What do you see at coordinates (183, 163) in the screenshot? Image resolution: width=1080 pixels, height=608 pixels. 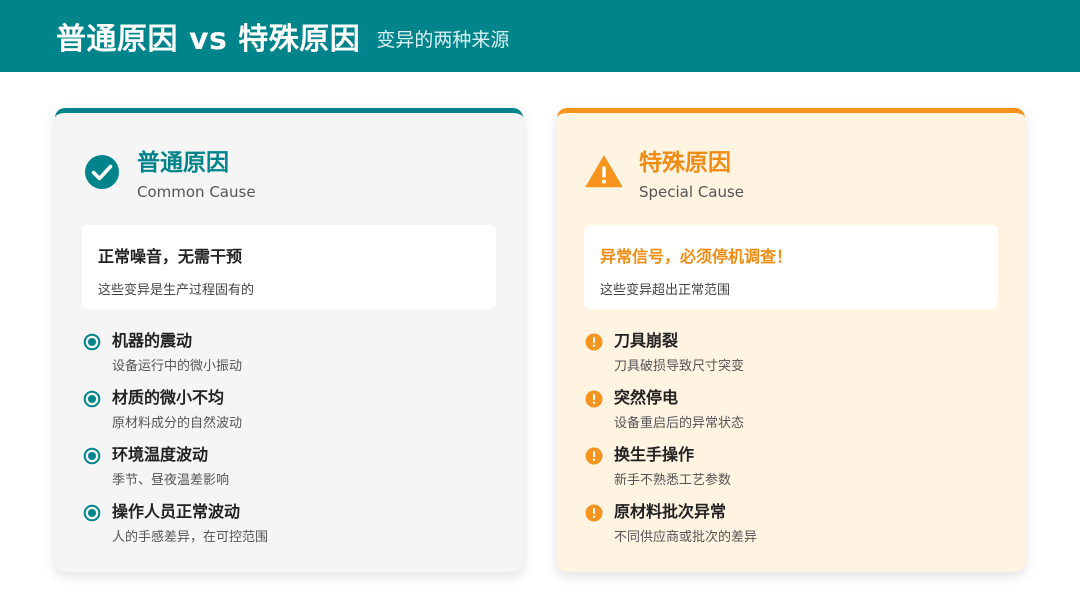 I see `common-cause-title: 普通原因` at bounding box center [183, 163].